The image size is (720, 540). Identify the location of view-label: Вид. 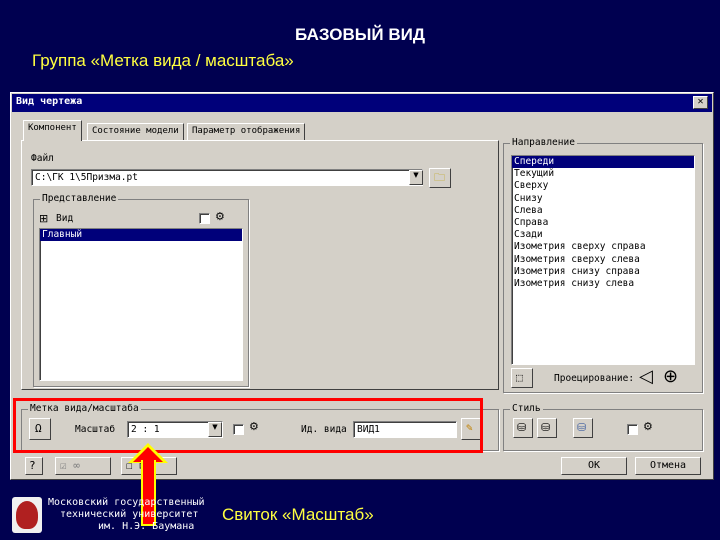
(65, 218).